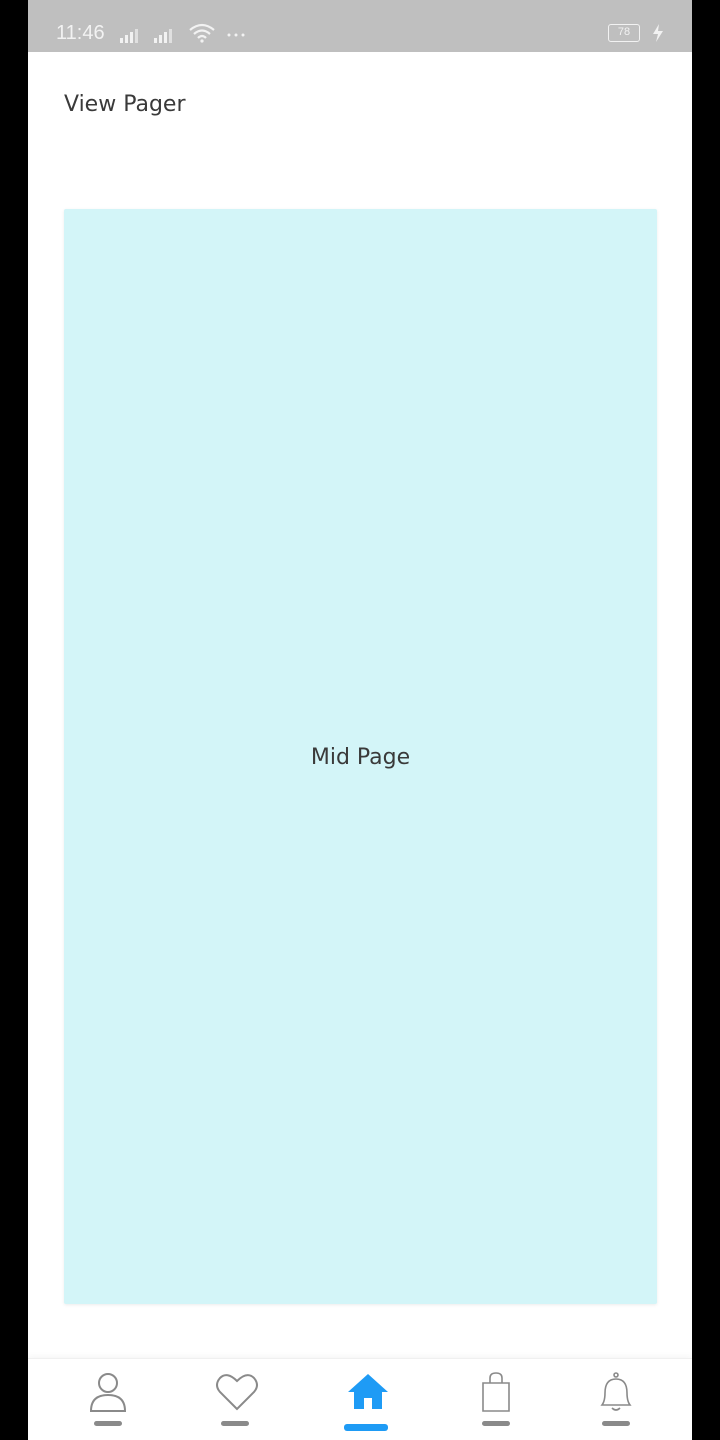 This screenshot has width=720, height=1440. What do you see at coordinates (125, 104) in the screenshot?
I see `page-title: View Pager` at bounding box center [125, 104].